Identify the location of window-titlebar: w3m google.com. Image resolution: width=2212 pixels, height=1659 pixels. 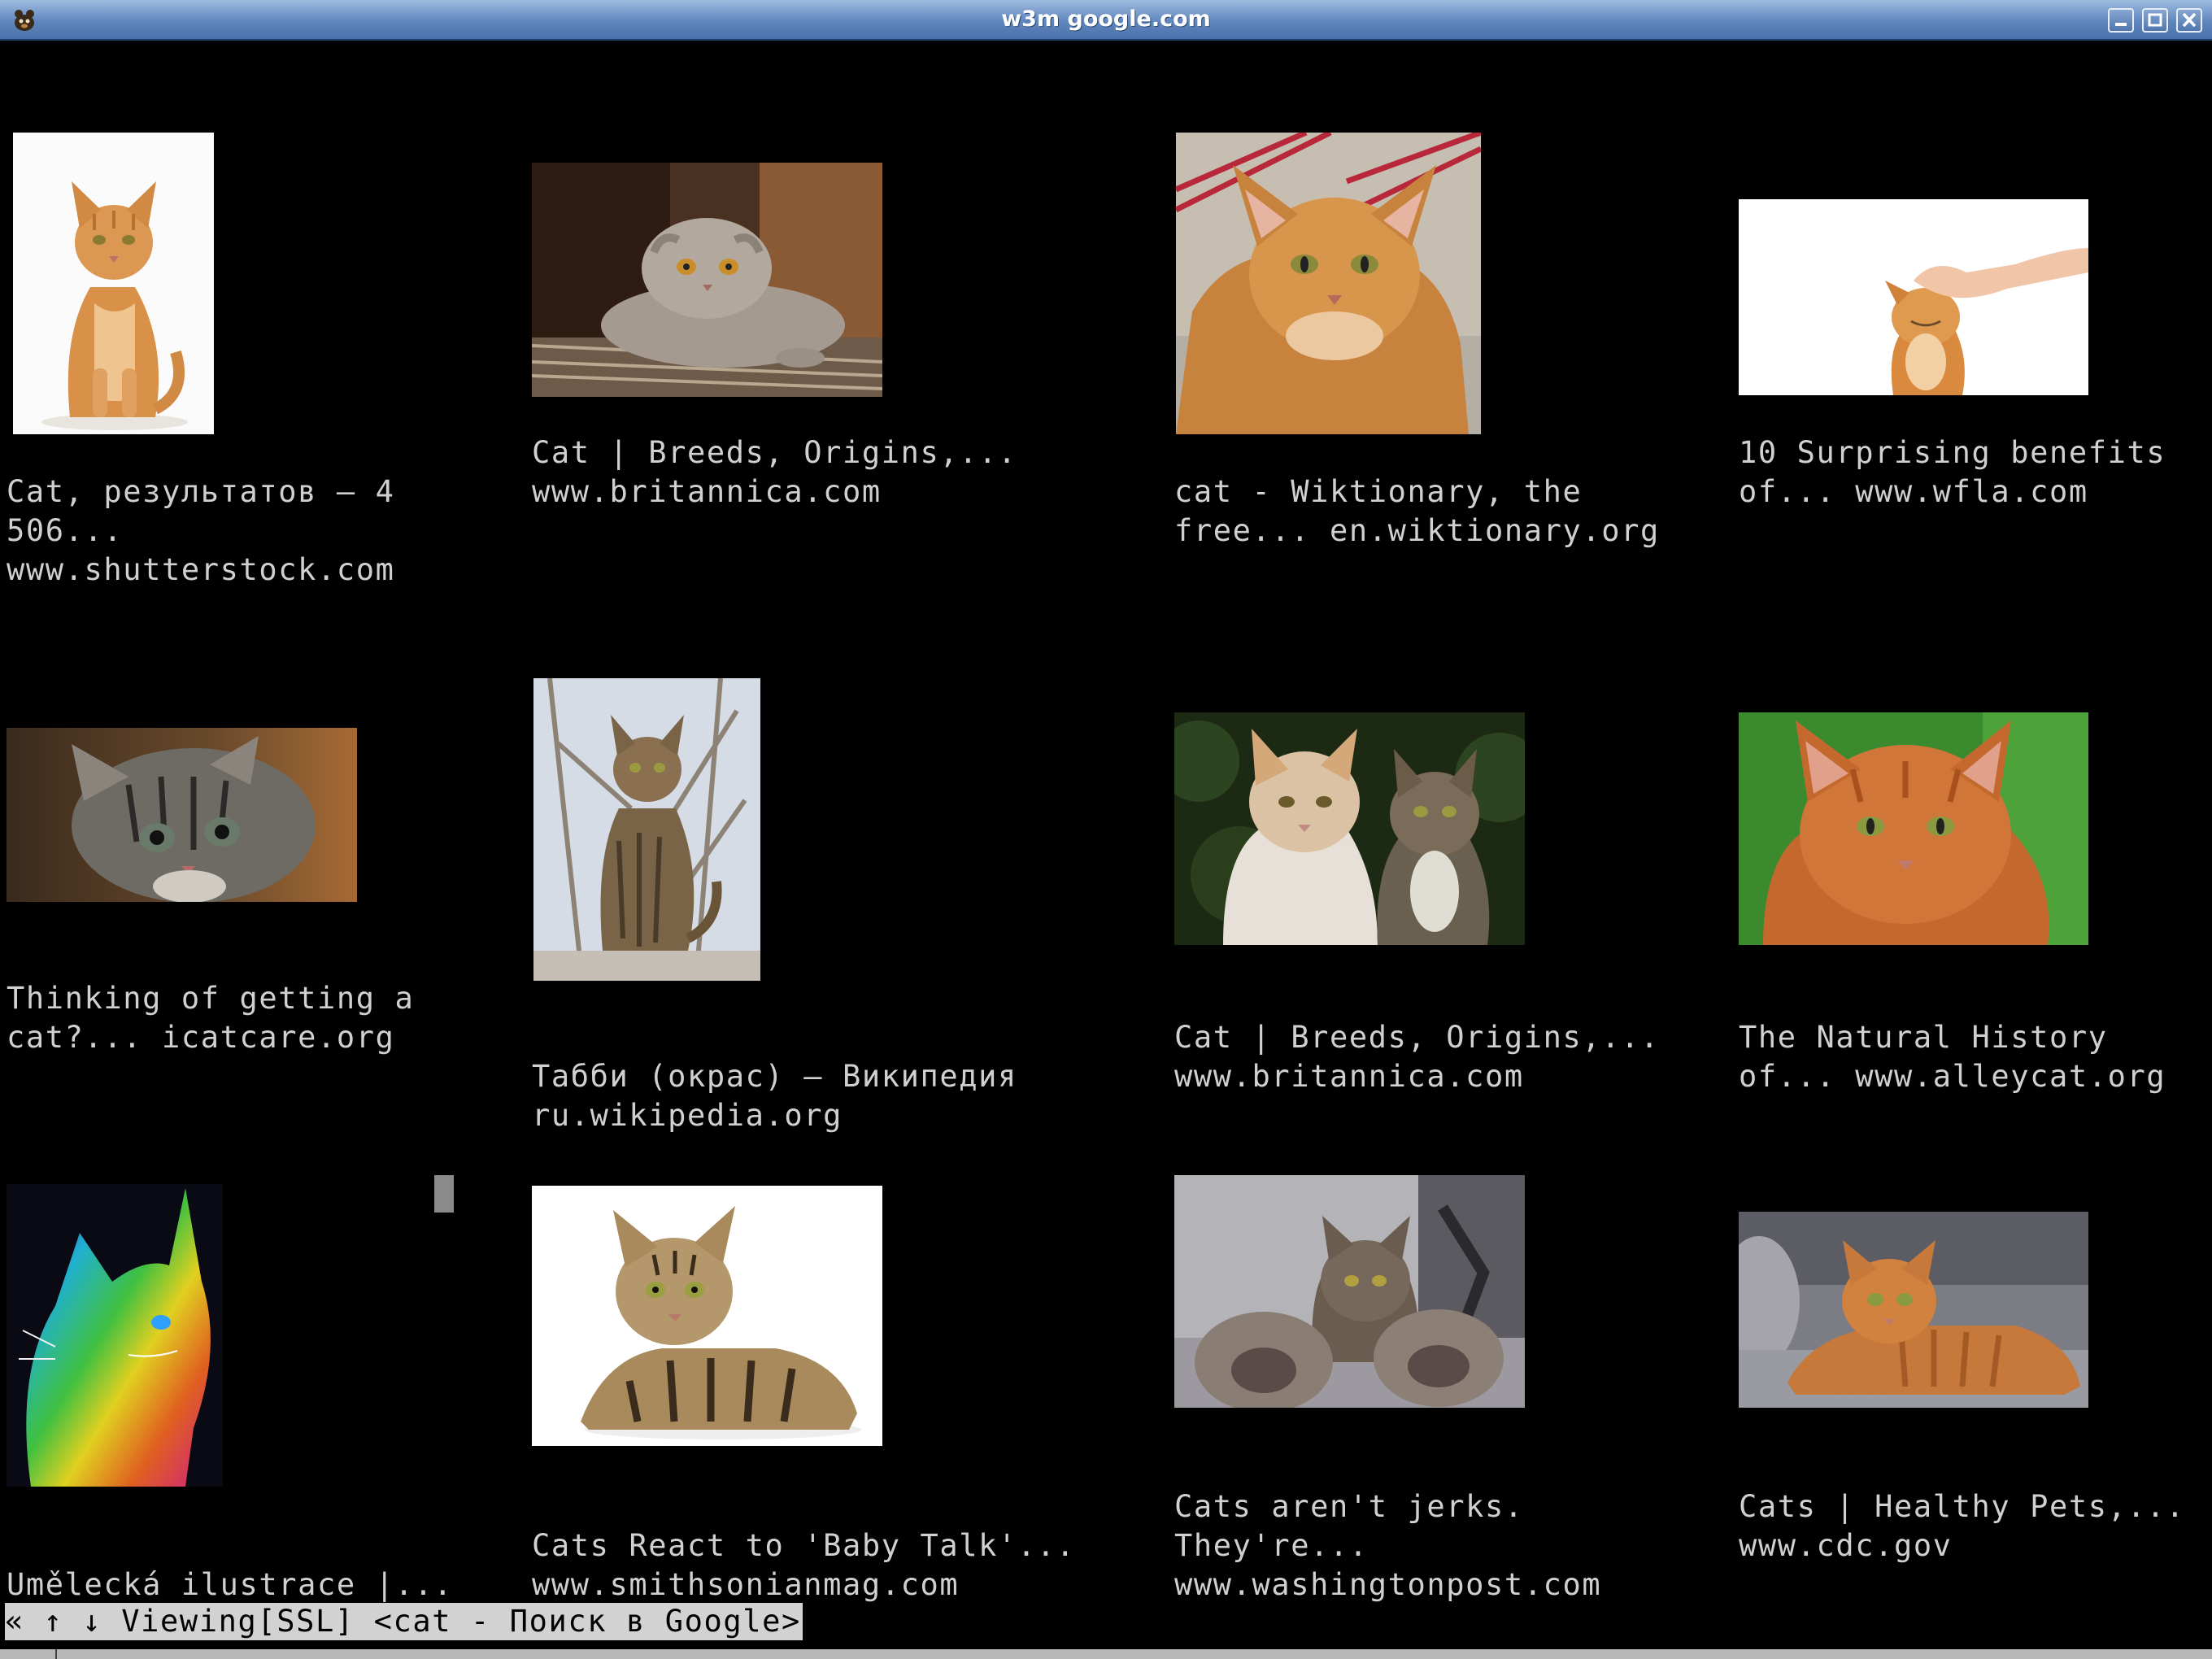
(1106, 20).